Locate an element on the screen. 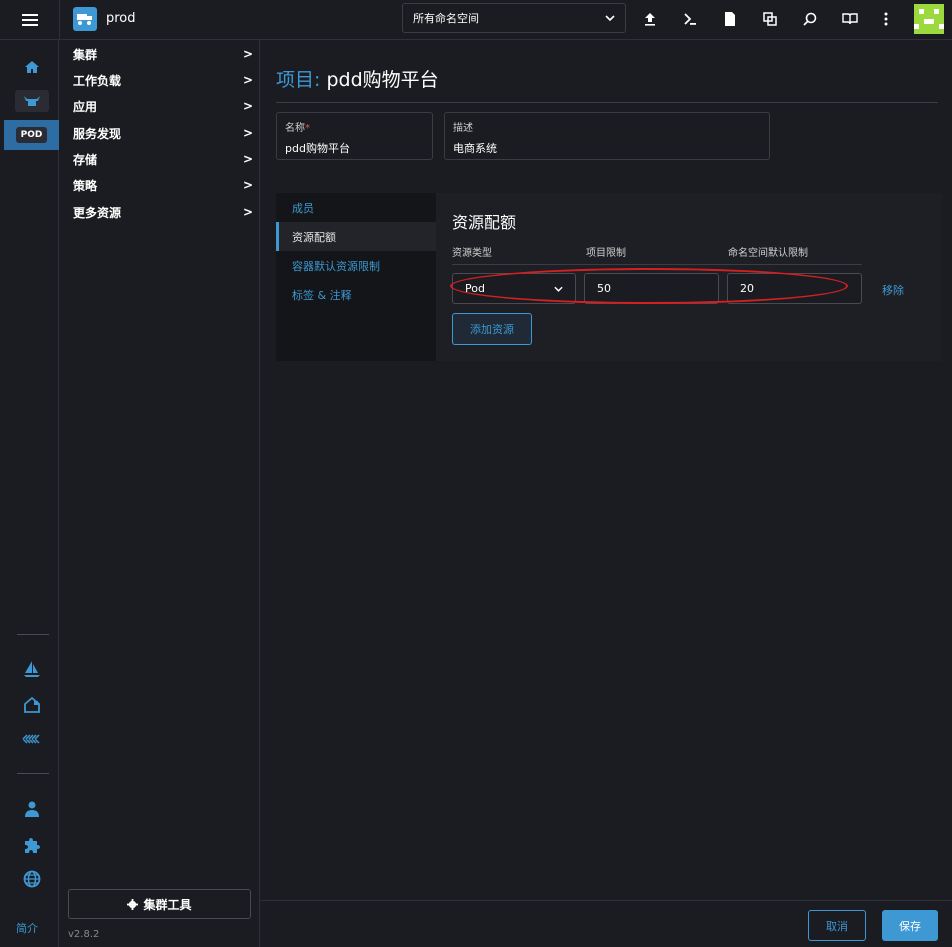  page-title-name: pdd购物平台 is located at coordinates (382, 80).